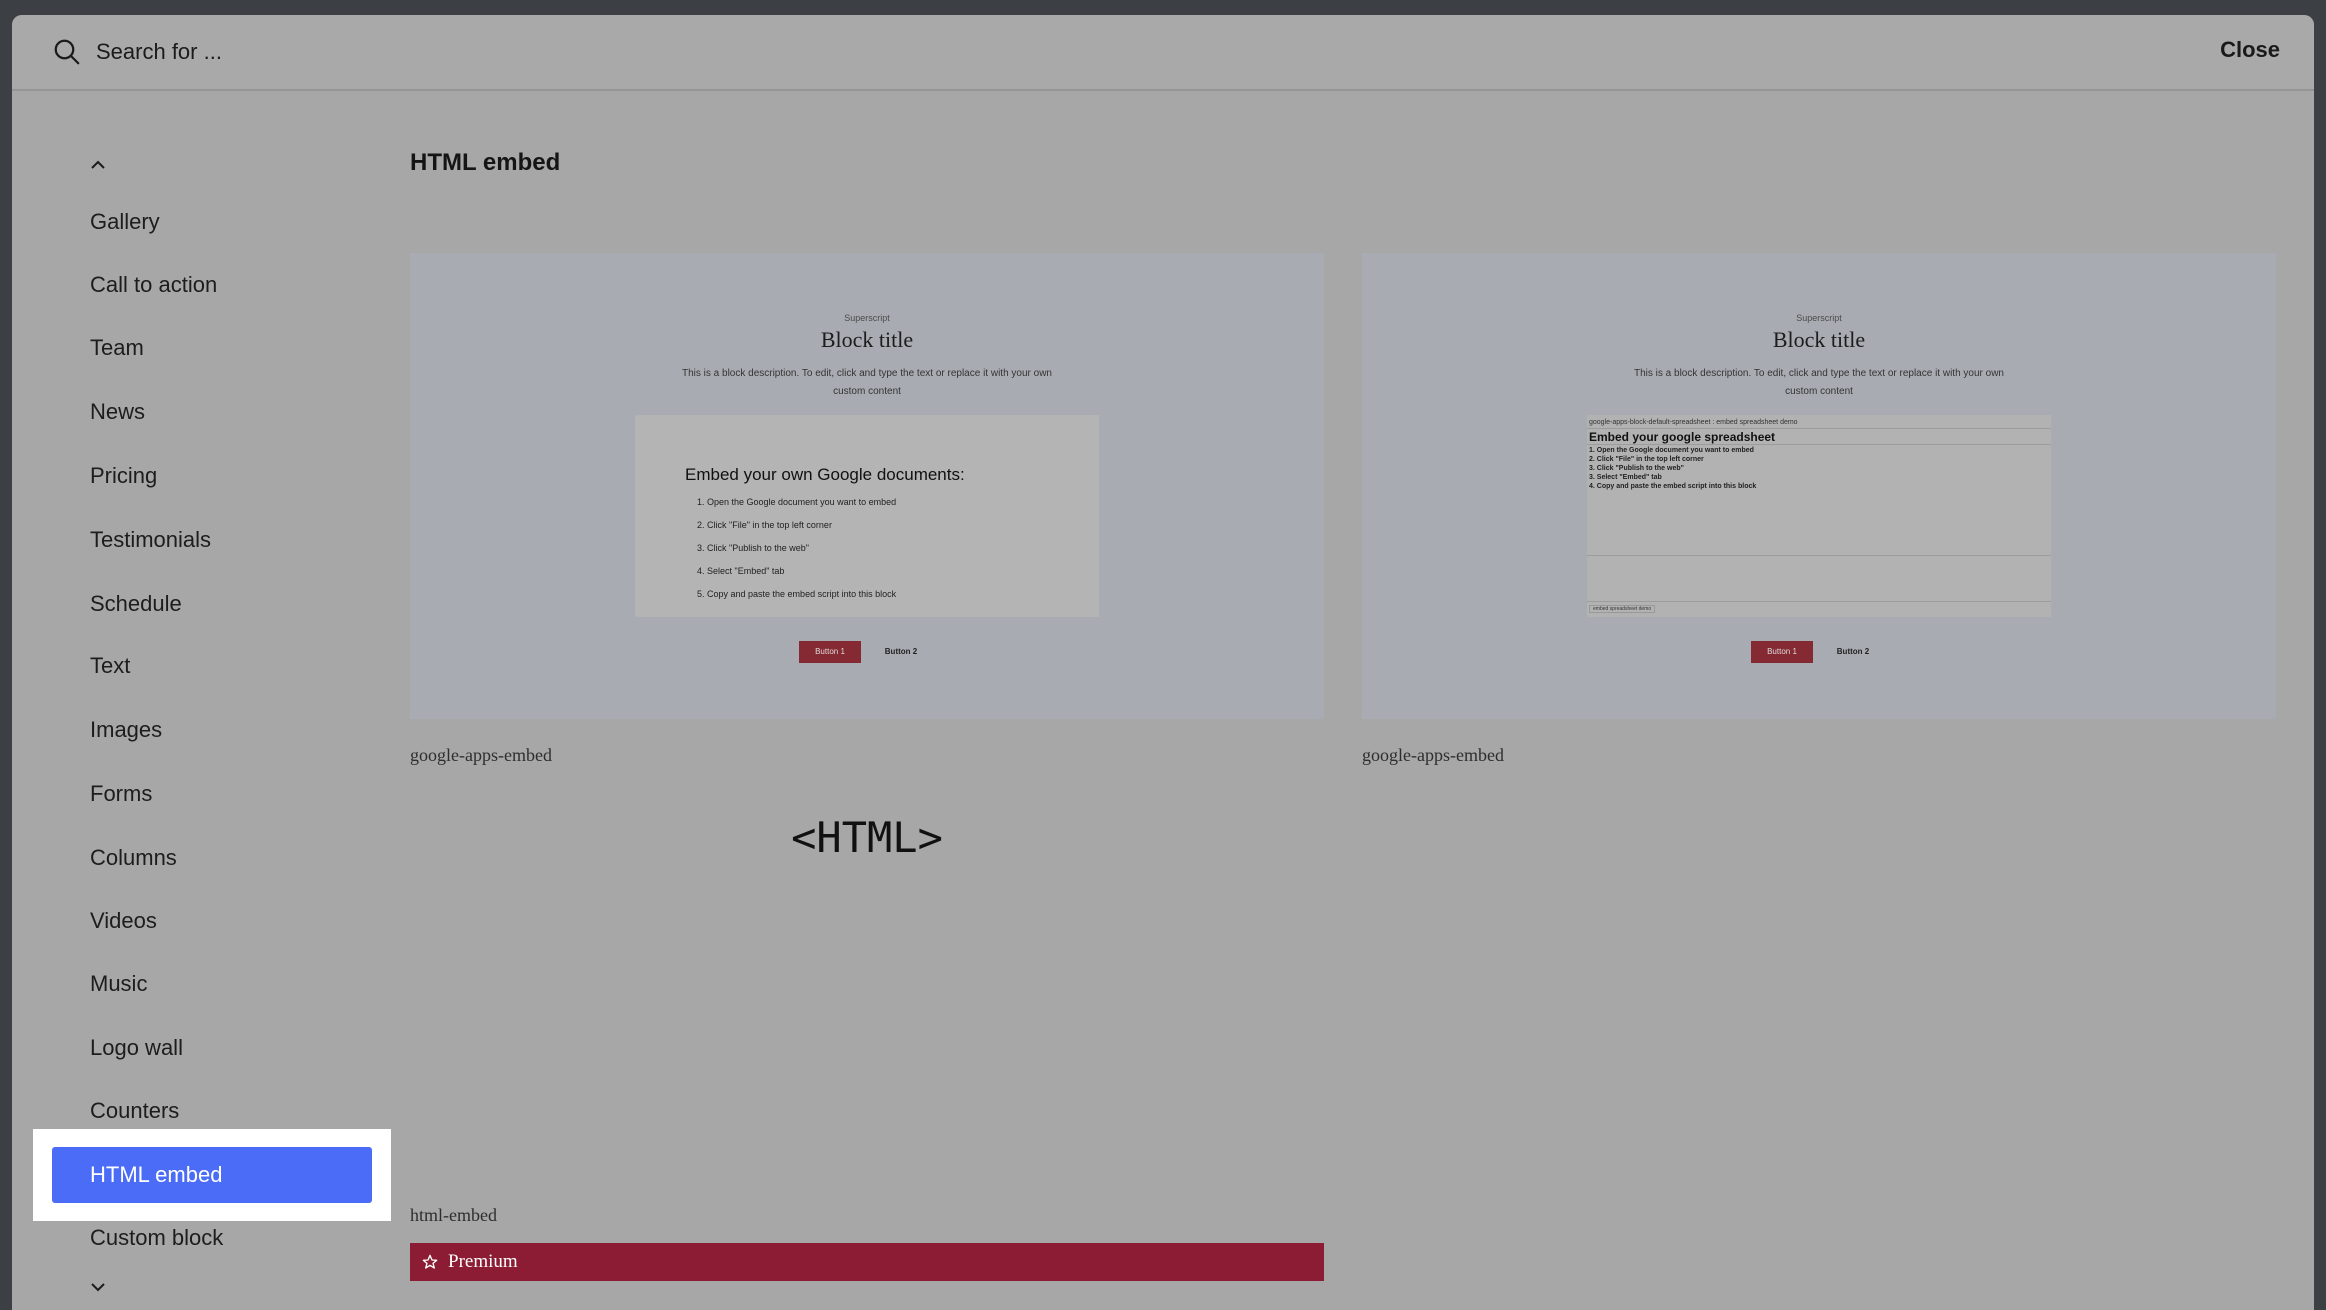  I want to click on list-item: 3. Click "Publish to the web", so click(1636, 468).